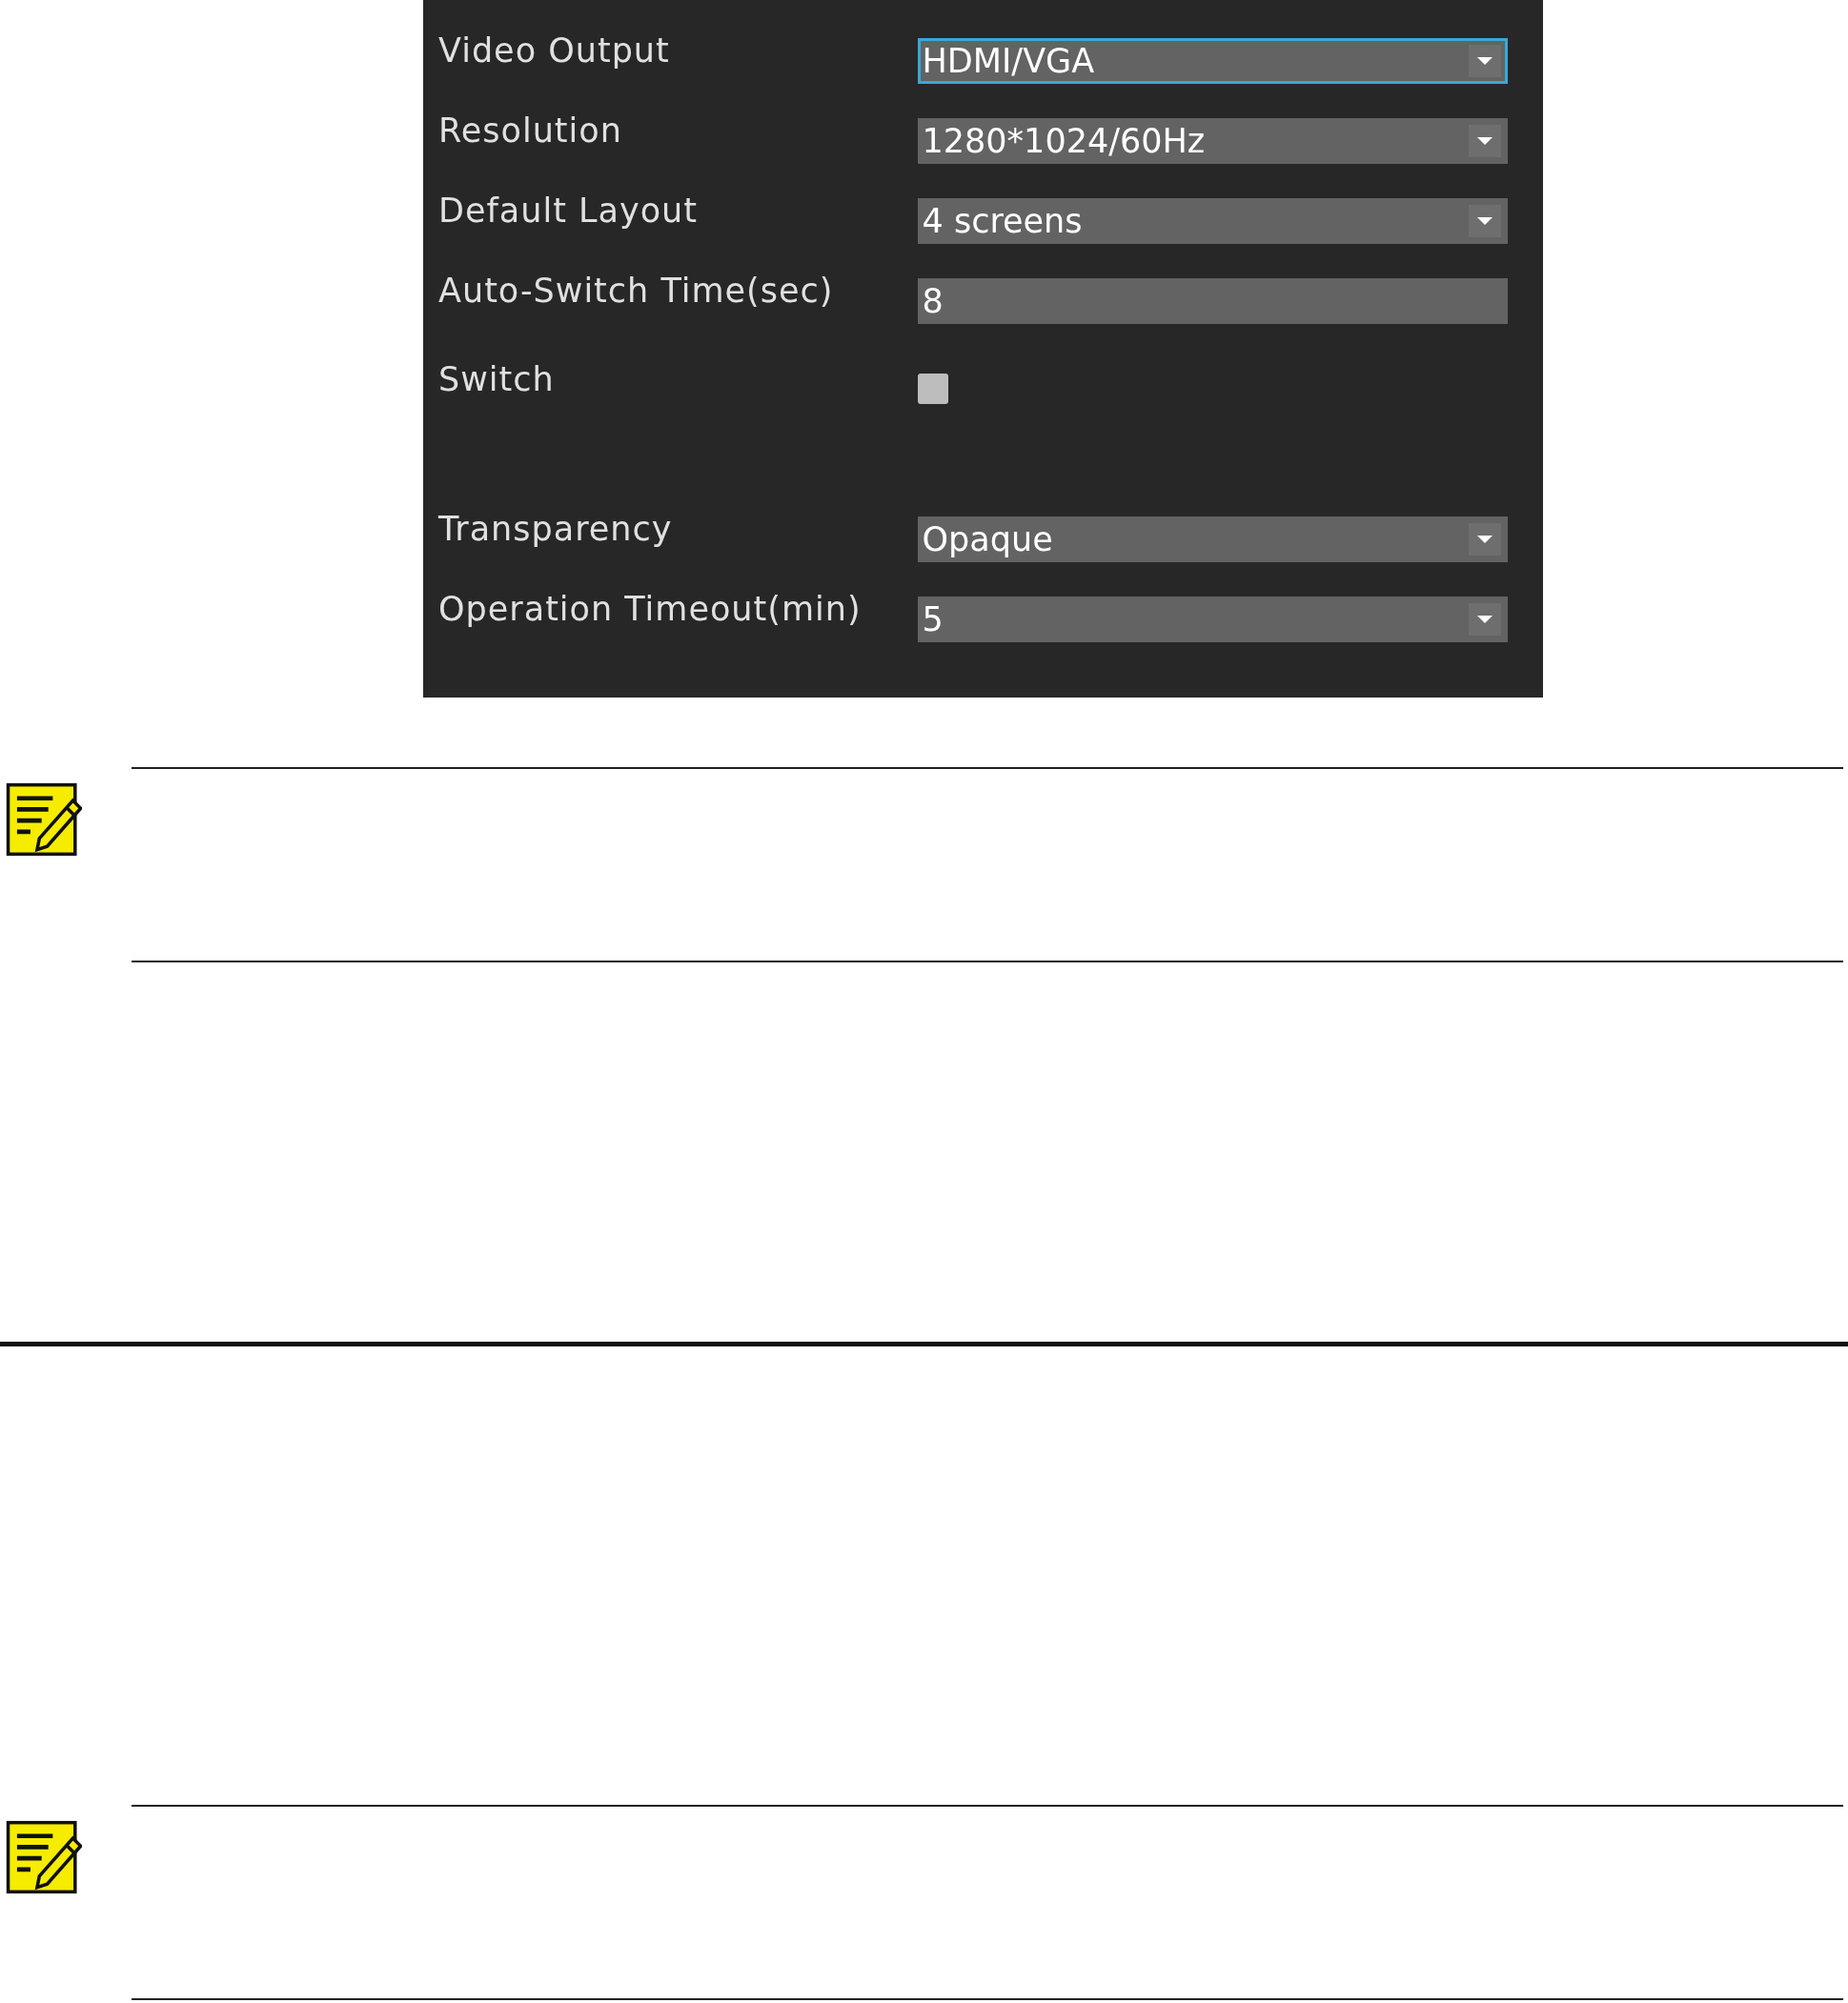 This screenshot has height=2003, width=1848. I want to click on input-field: 8, so click(1212, 301).